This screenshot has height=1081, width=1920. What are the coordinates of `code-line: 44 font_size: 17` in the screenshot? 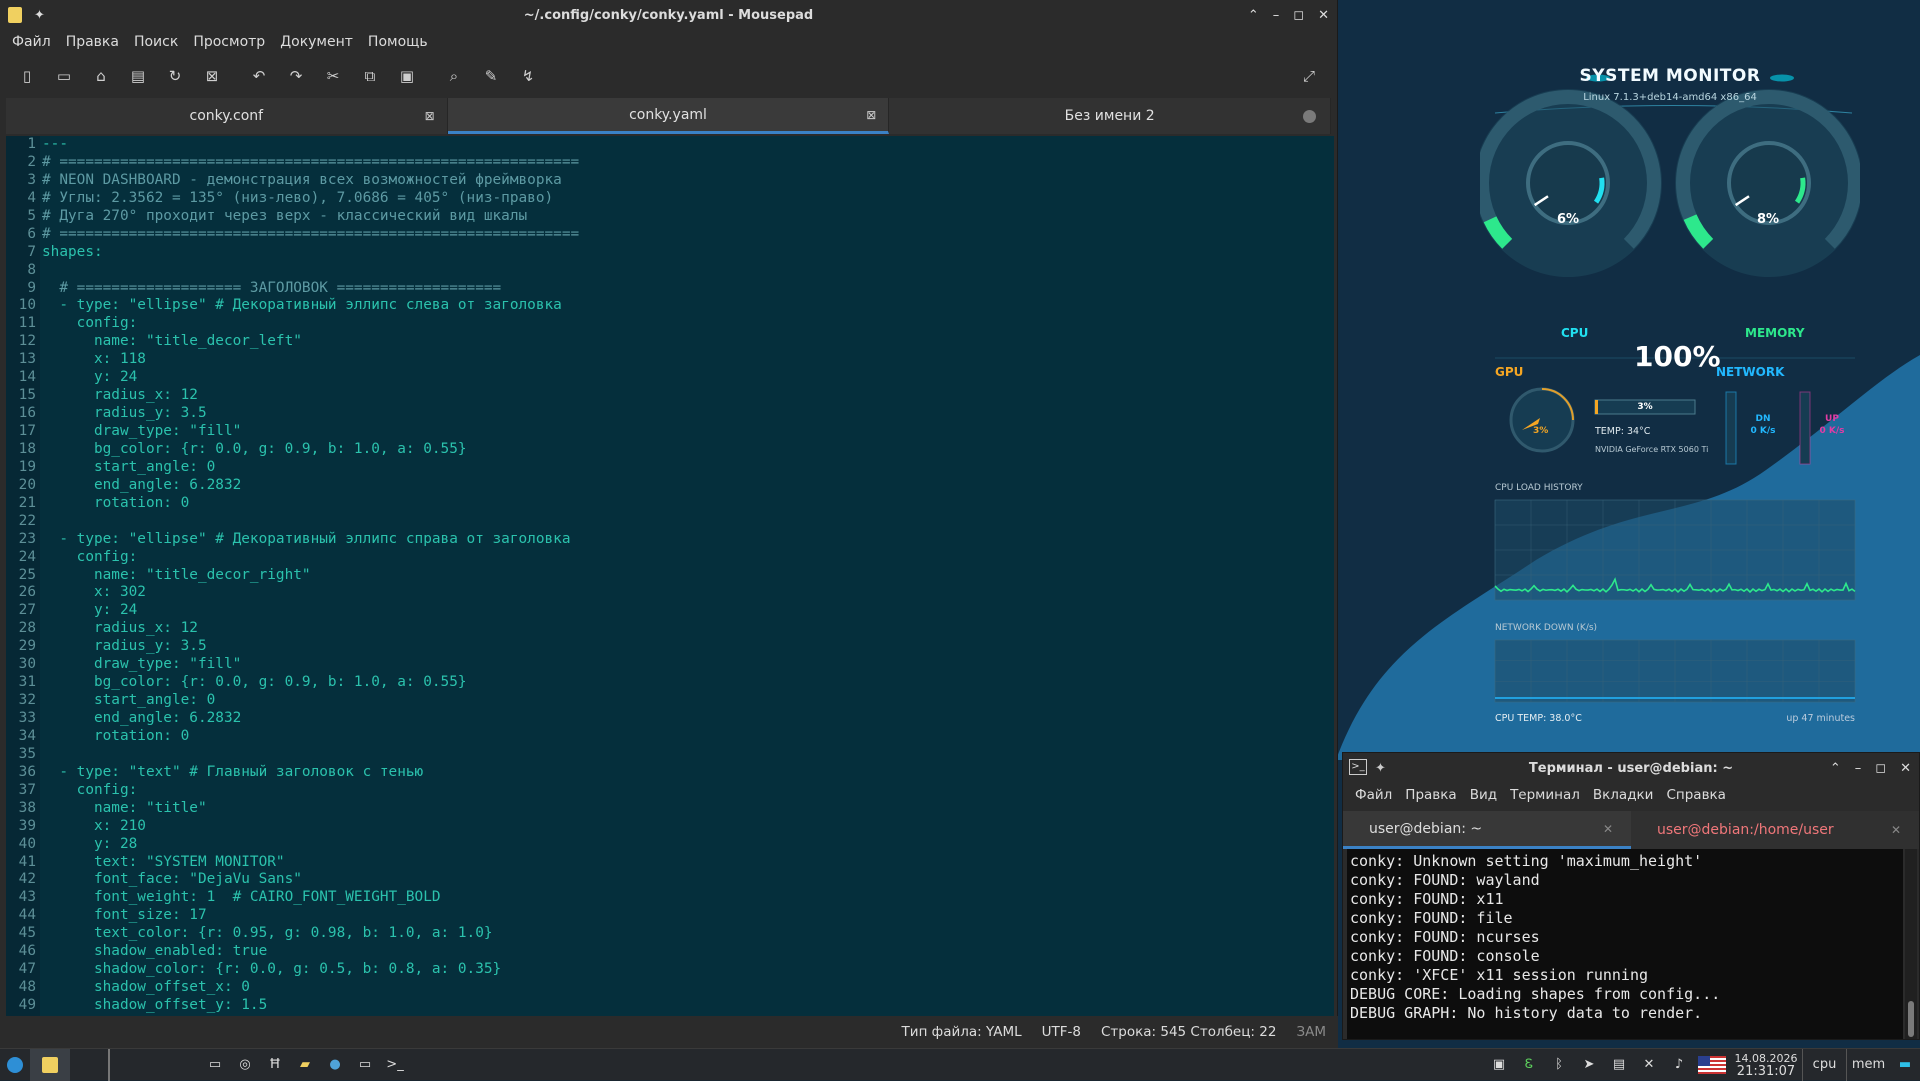 It's located at (670, 916).